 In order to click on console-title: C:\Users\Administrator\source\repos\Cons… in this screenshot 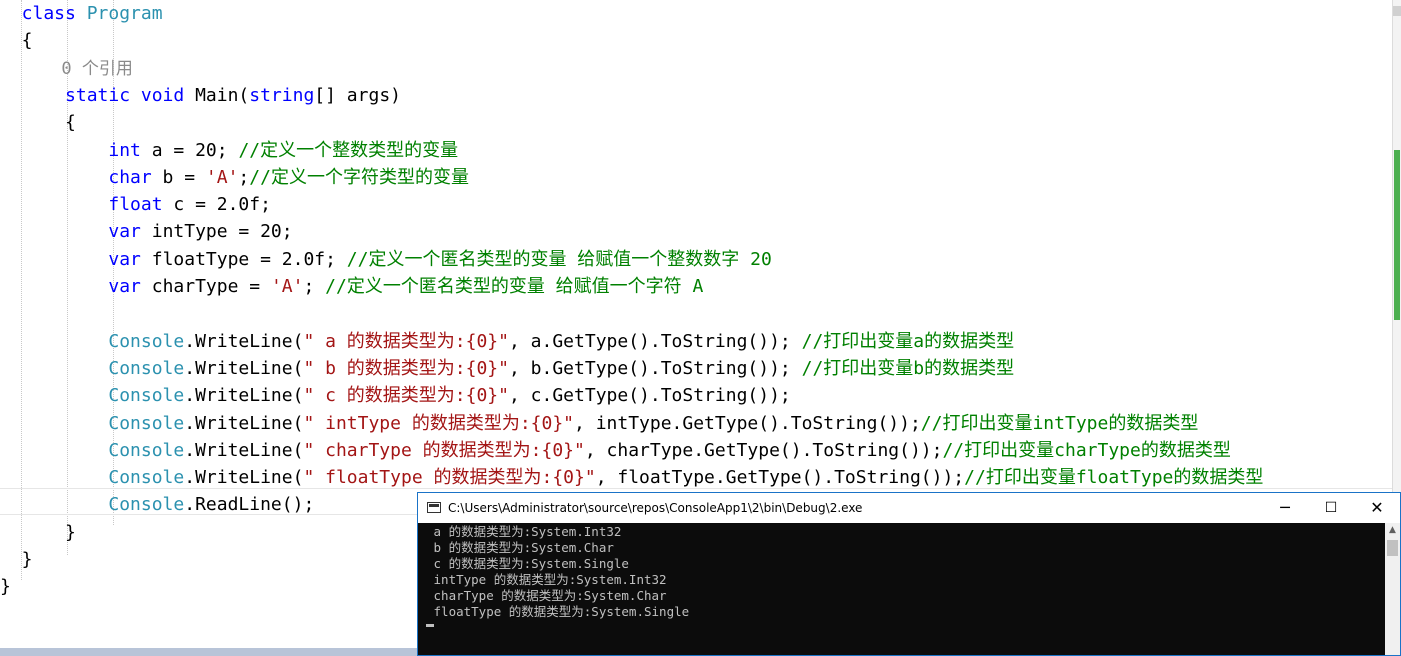, I will do `click(655, 508)`.